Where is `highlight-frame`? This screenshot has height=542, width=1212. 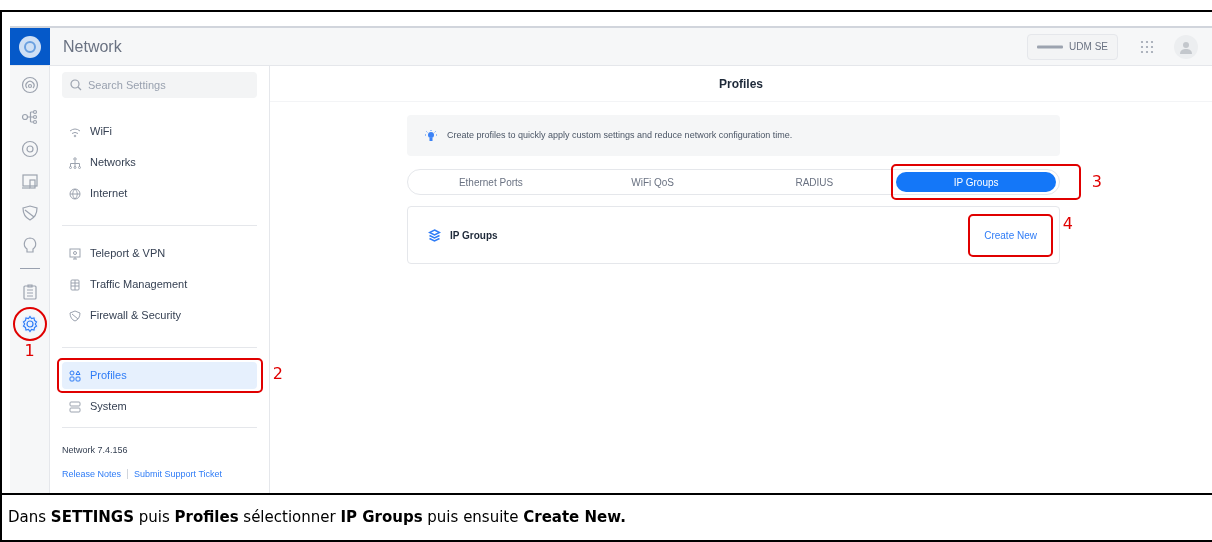 highlight-frame is located at coordinates (29, 324).